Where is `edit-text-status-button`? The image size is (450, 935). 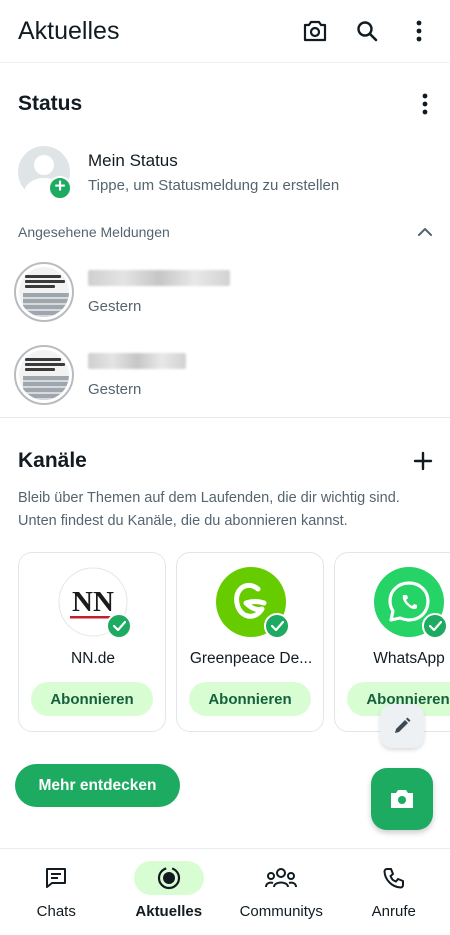
edit-text-status-button is located at coordinates (402, 726).